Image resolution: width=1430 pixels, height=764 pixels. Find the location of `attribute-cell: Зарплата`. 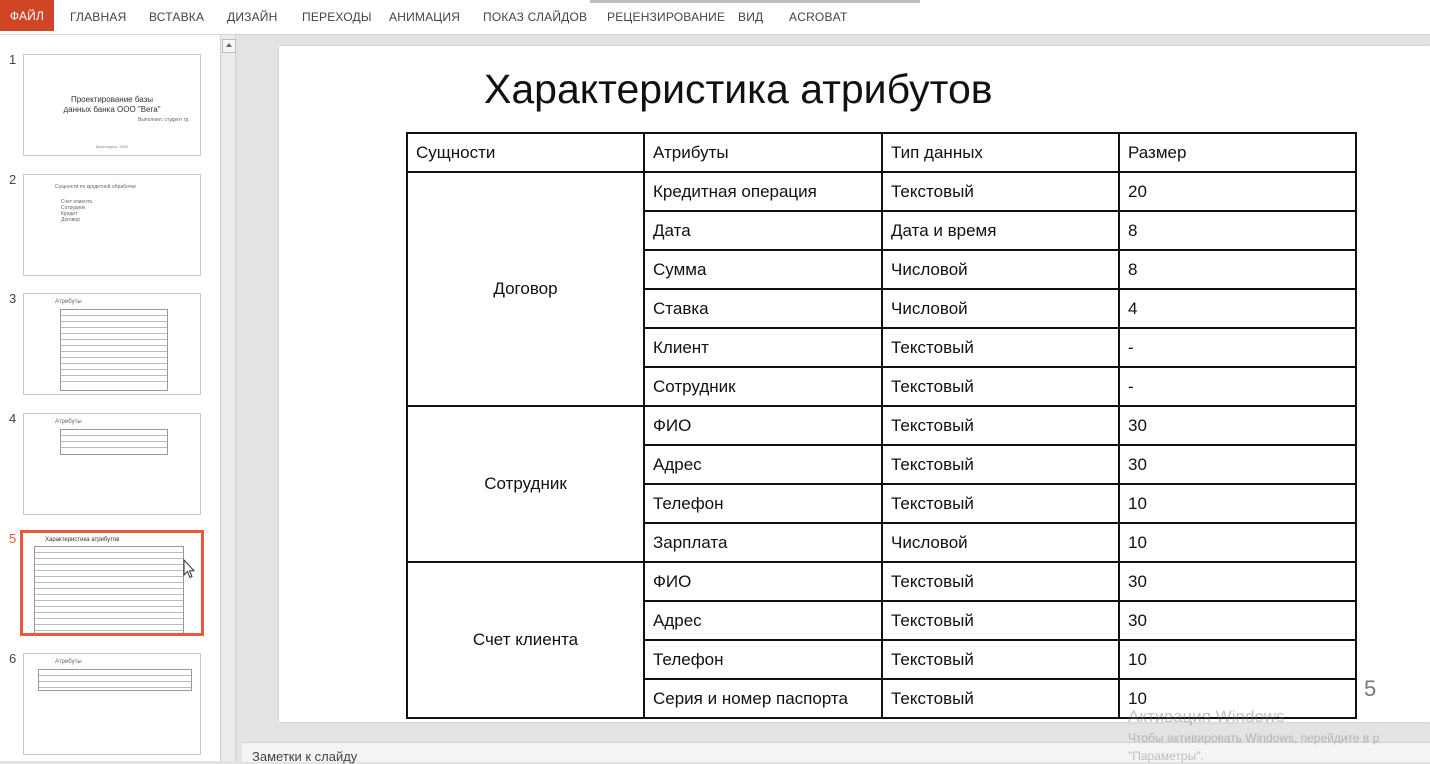

attribute-cell: Зарплата is located at coordinates (763, 542).